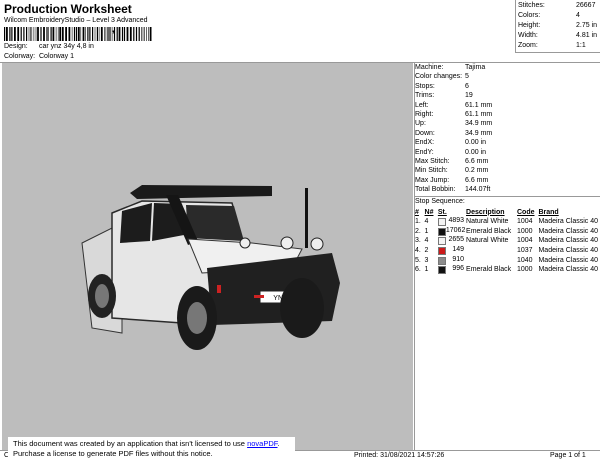  Describe the element at coordinates (531, 5) in the screenshot. I see `stat-label: Stitches:` at that location.